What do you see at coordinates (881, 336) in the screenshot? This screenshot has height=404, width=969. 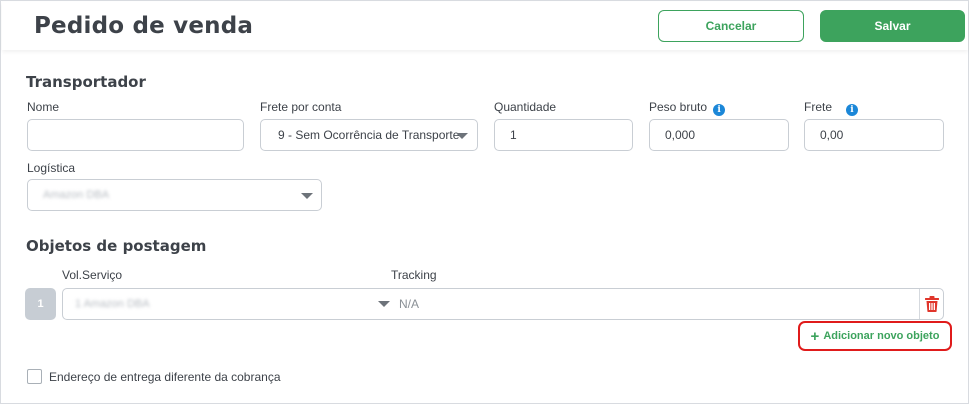 I see `add-new-object-label: Adicionar novo objeto` at bounding box center [881, 336].